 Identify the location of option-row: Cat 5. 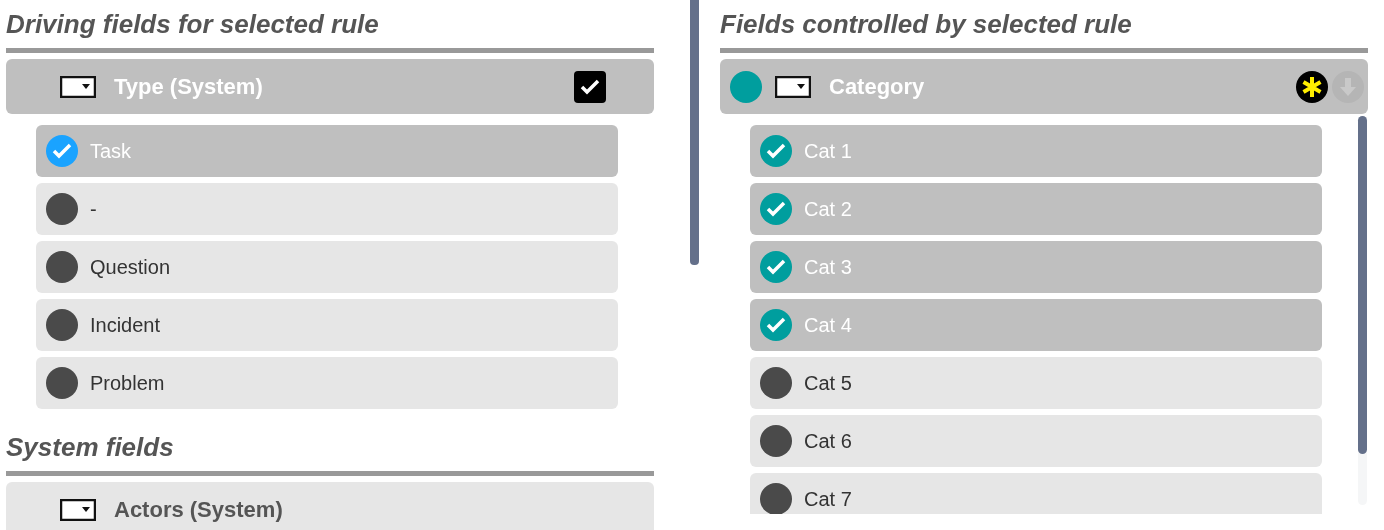
(1036, 383).